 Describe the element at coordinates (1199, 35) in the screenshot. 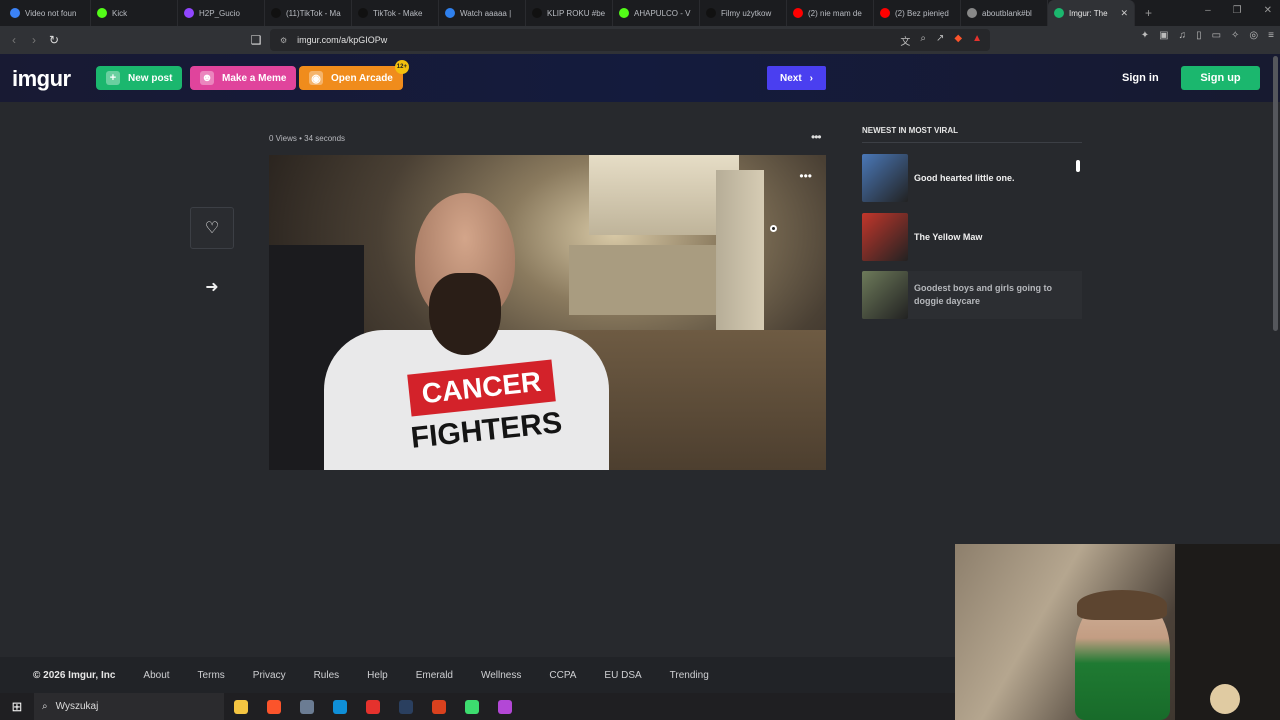

I see `sidebar-icon: ▯` at that location.